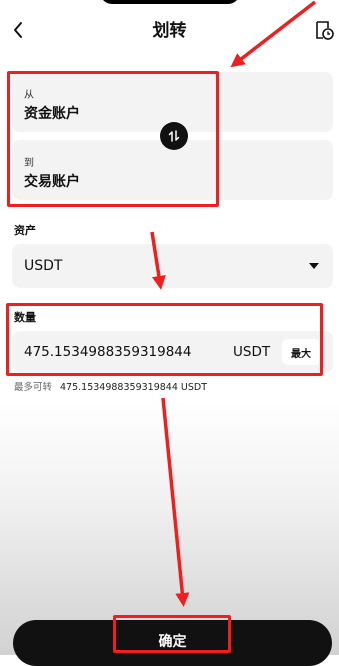 This screenshot has height=666, width=339. Describe the element at coordinates (25, 230) in the screenshot. I see `asset-label: 资产` at that location.